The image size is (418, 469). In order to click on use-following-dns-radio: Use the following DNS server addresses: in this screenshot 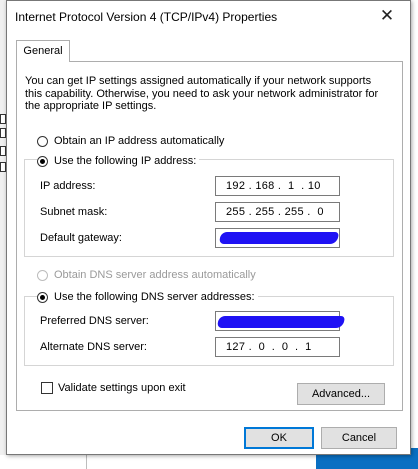, I will do `click(147, 297)`.